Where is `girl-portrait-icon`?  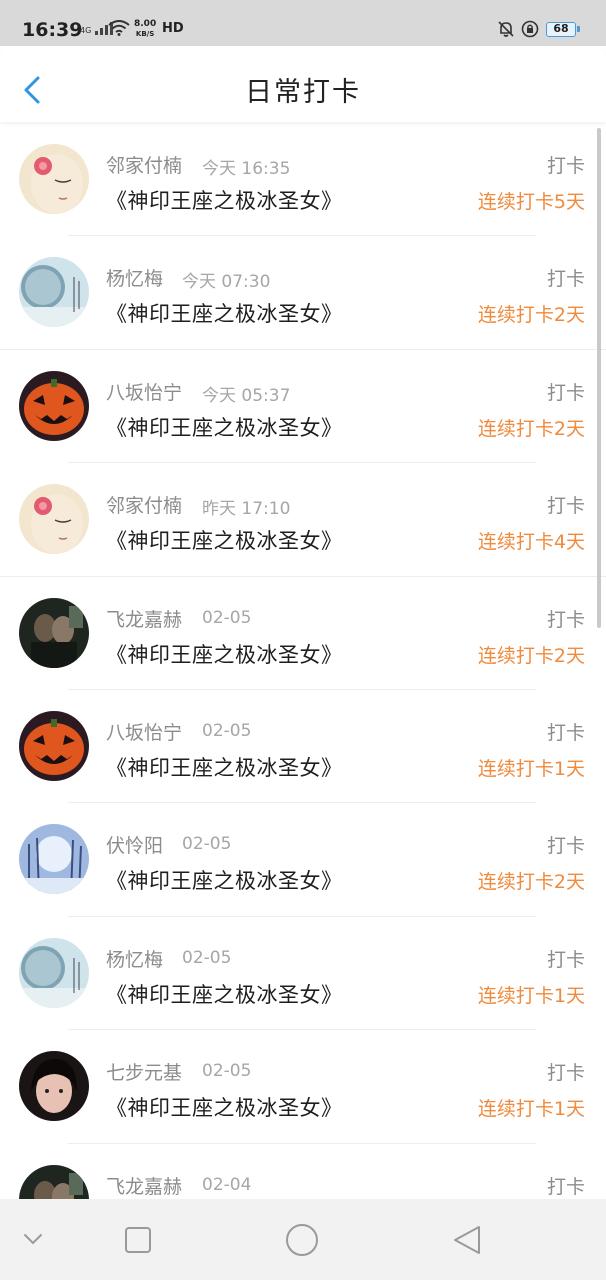
girl-portrait-icon is located at coordinates (54, 1086).